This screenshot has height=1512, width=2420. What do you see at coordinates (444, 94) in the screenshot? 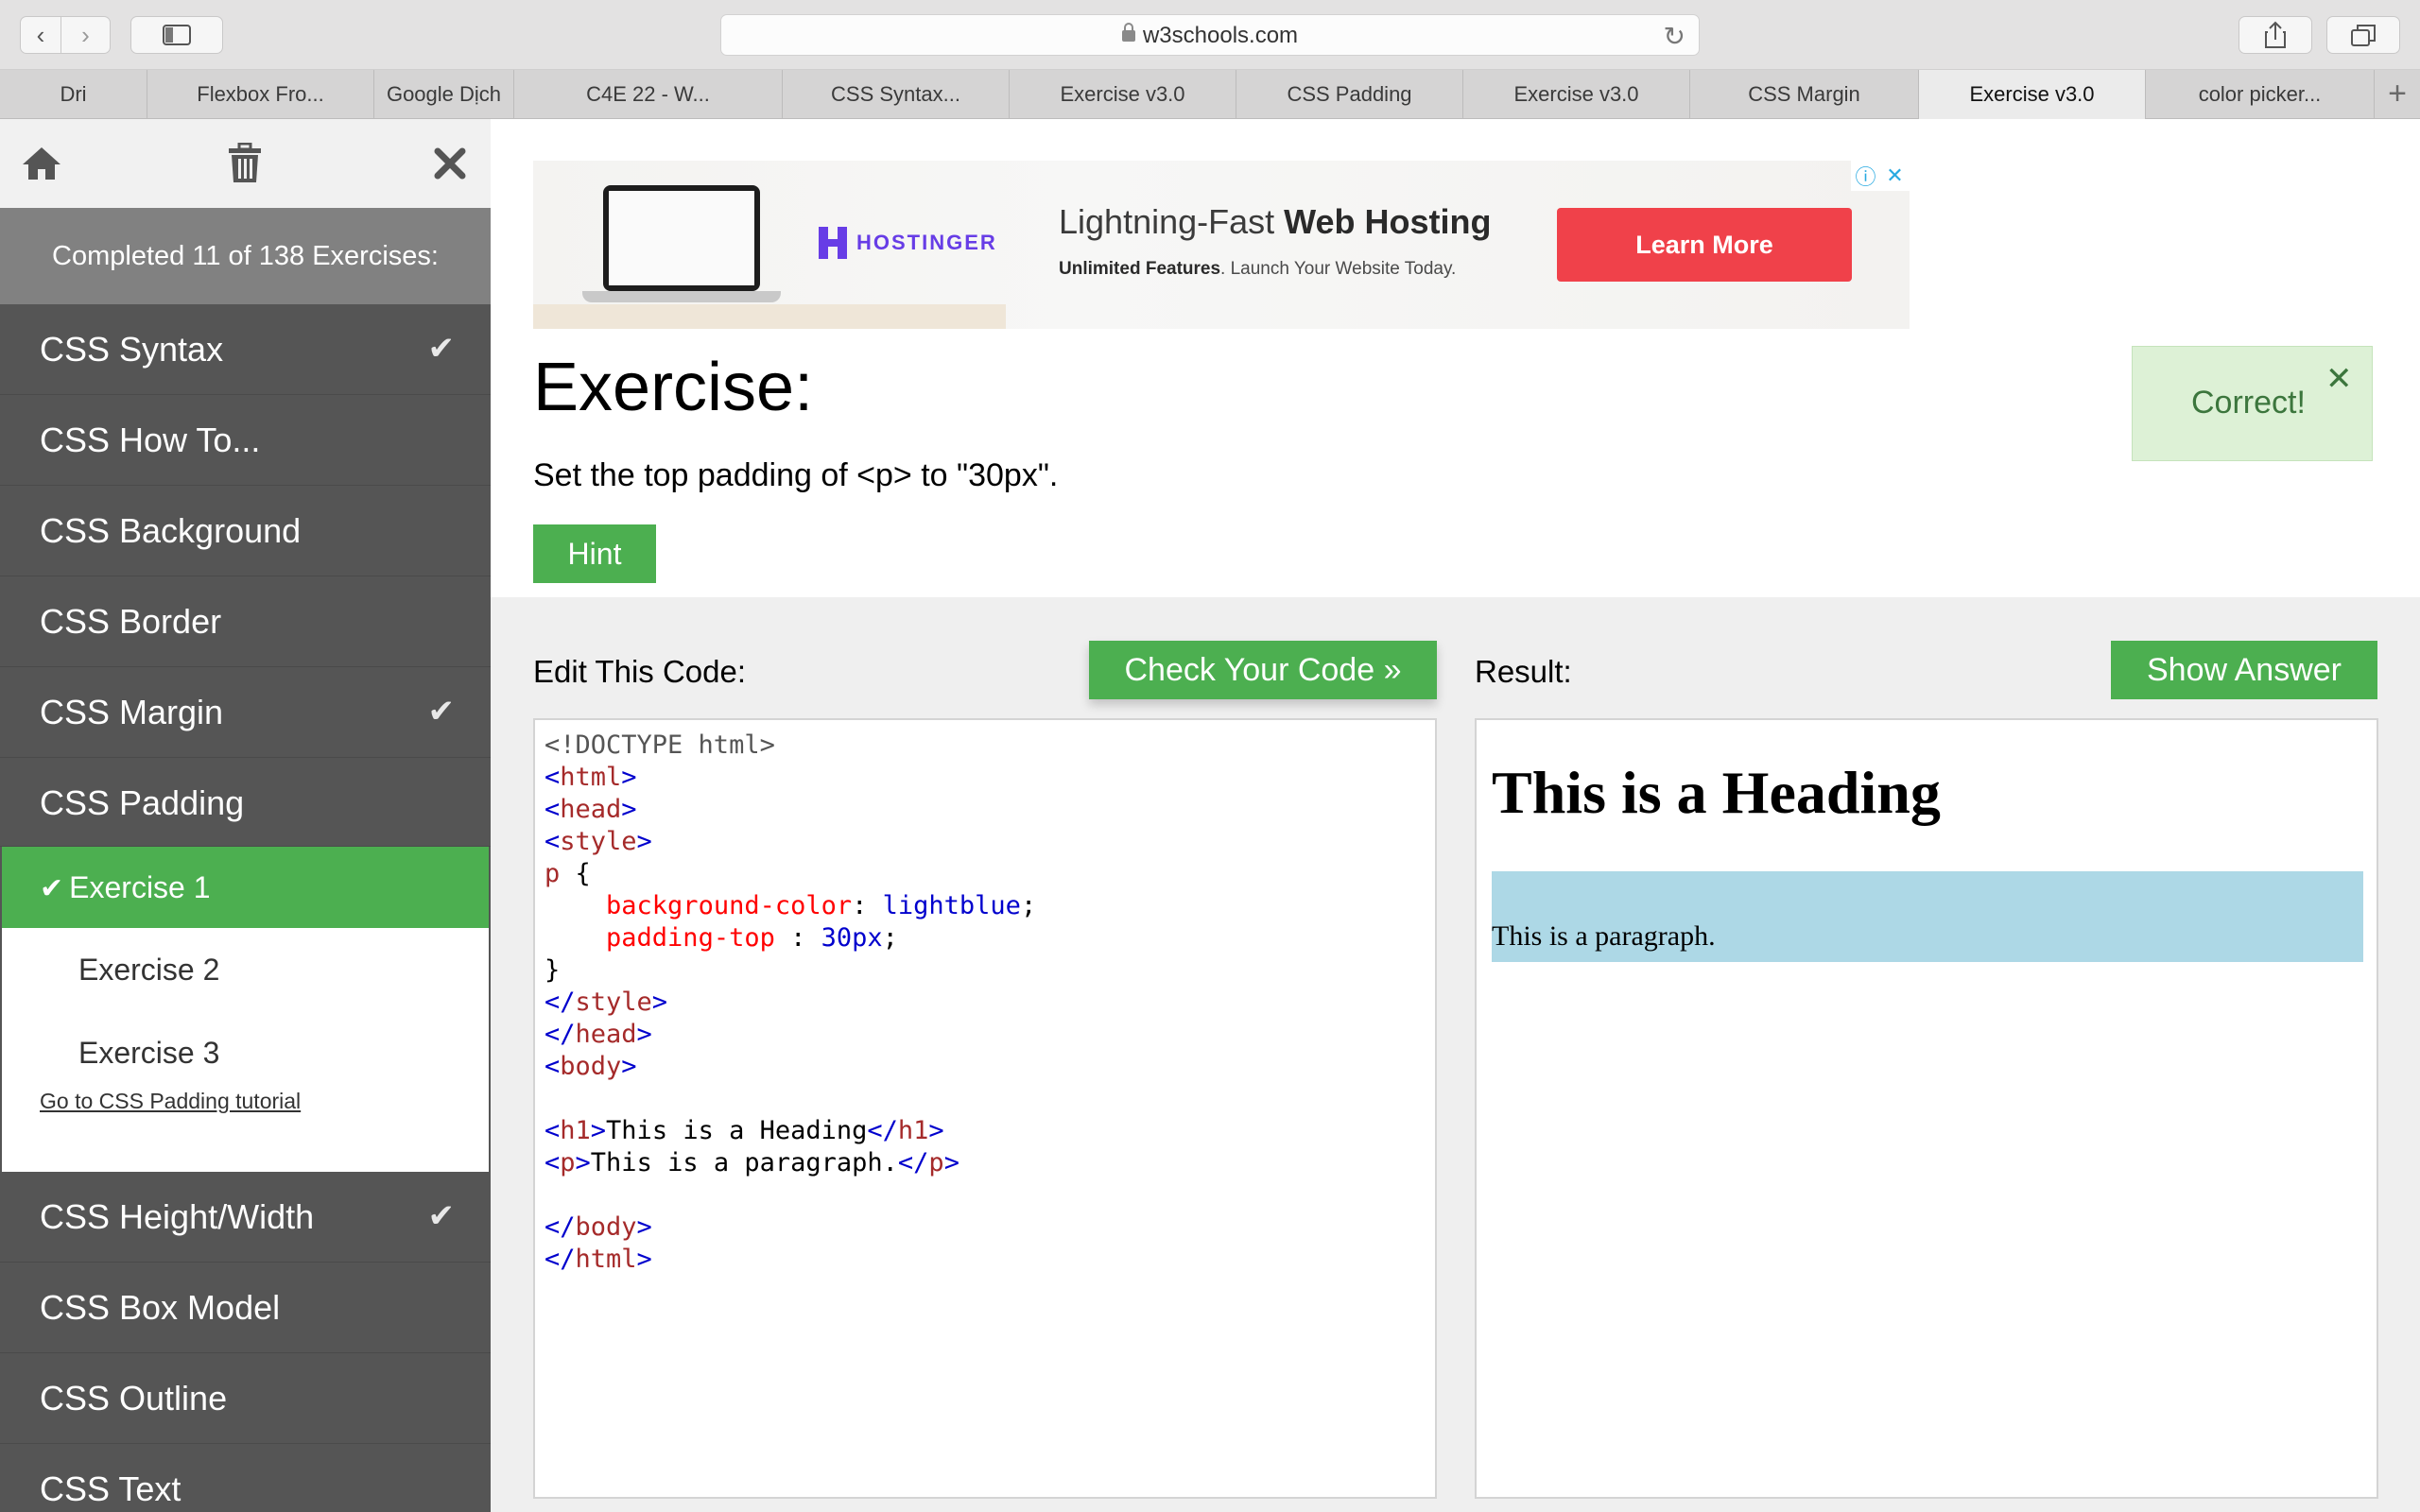
I see `browser-tab: Google Dịch` at bounding box center [444, 94].